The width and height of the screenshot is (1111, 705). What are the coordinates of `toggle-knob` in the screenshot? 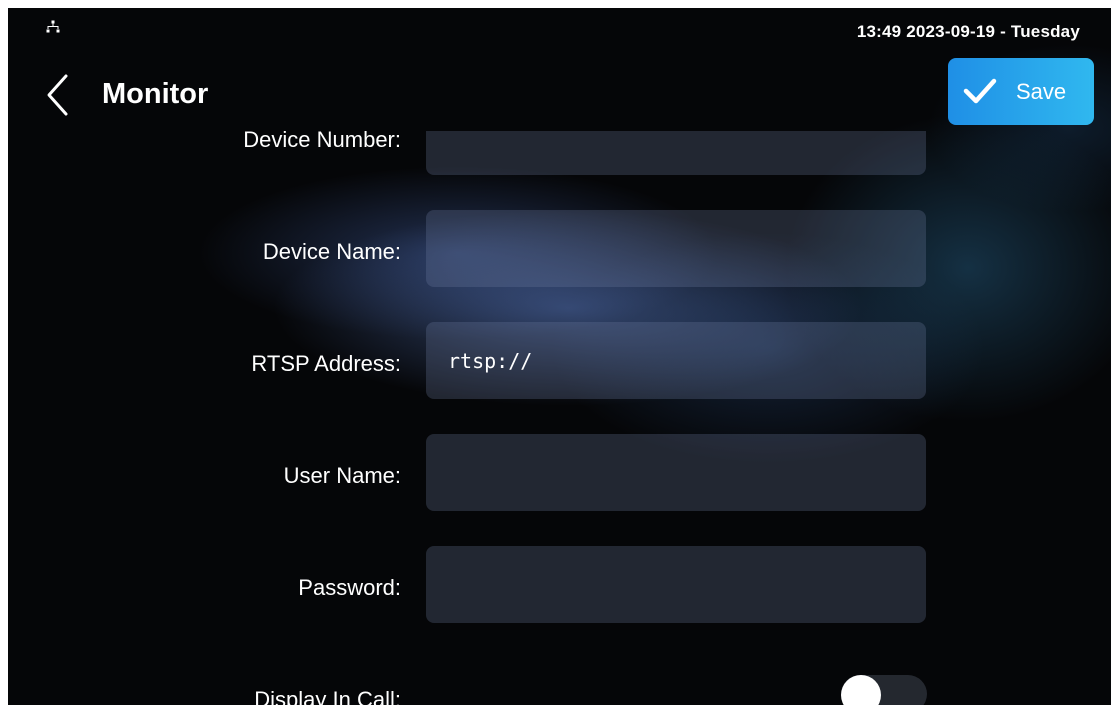 It's located at (861, 690).